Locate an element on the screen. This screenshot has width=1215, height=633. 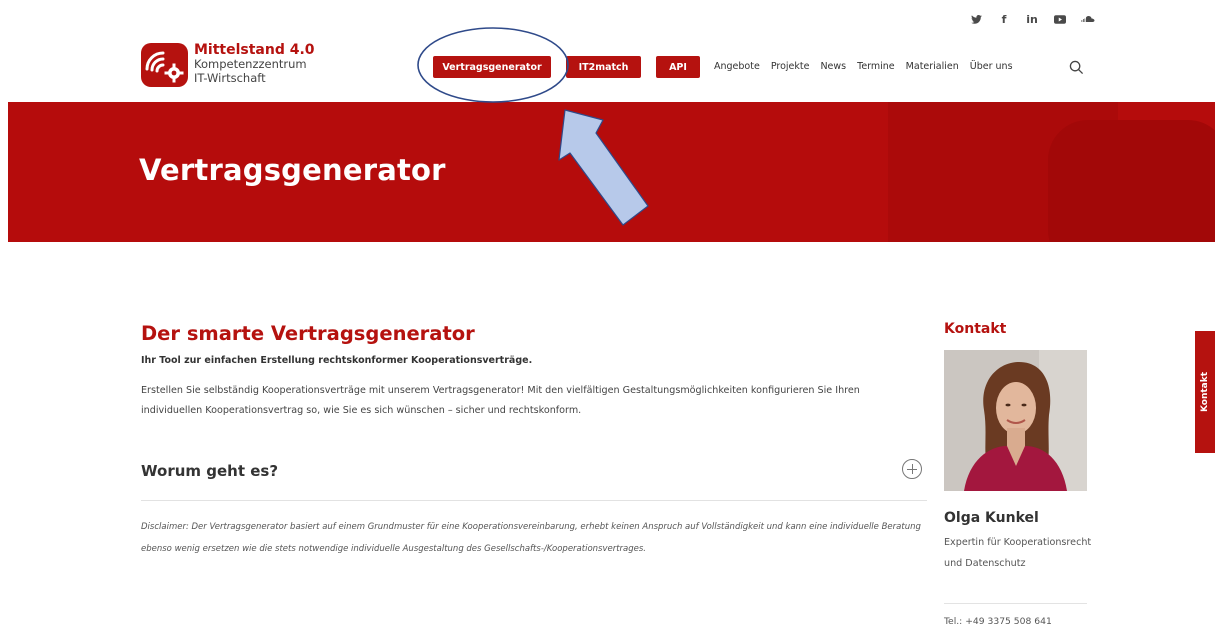
logo-subtitle-2: IT-Wirtschaft is located at coordinates (230, 77).